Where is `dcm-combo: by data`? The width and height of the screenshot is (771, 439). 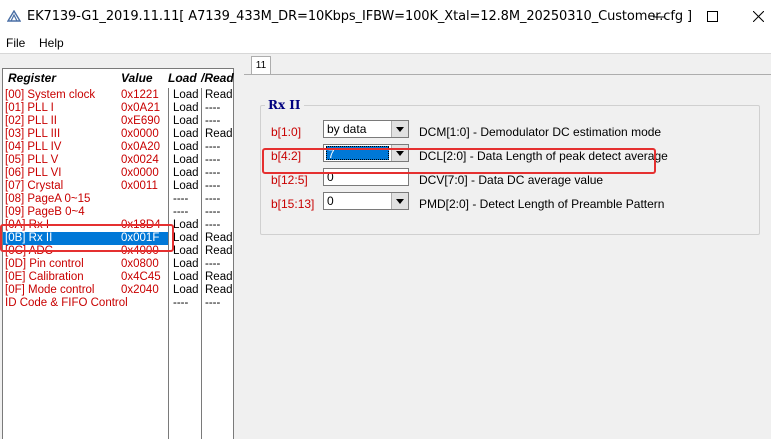 dcm-combo: by data is located at coordinates (366, 129).